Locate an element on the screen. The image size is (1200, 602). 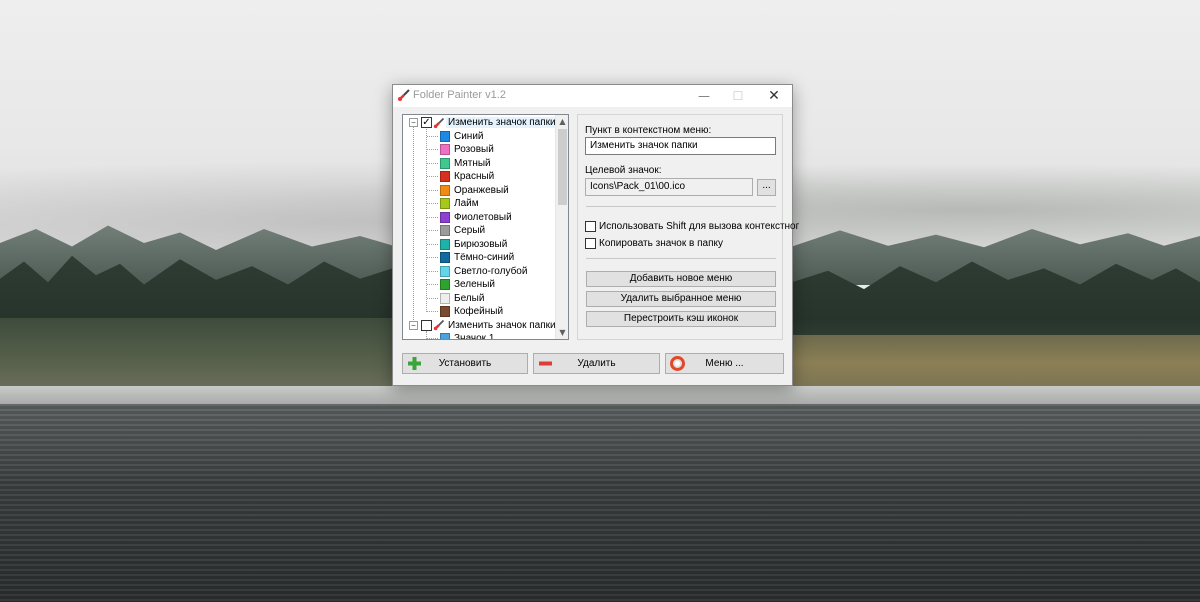
tree-item-label: Синий is located at coordinates (469, 136).